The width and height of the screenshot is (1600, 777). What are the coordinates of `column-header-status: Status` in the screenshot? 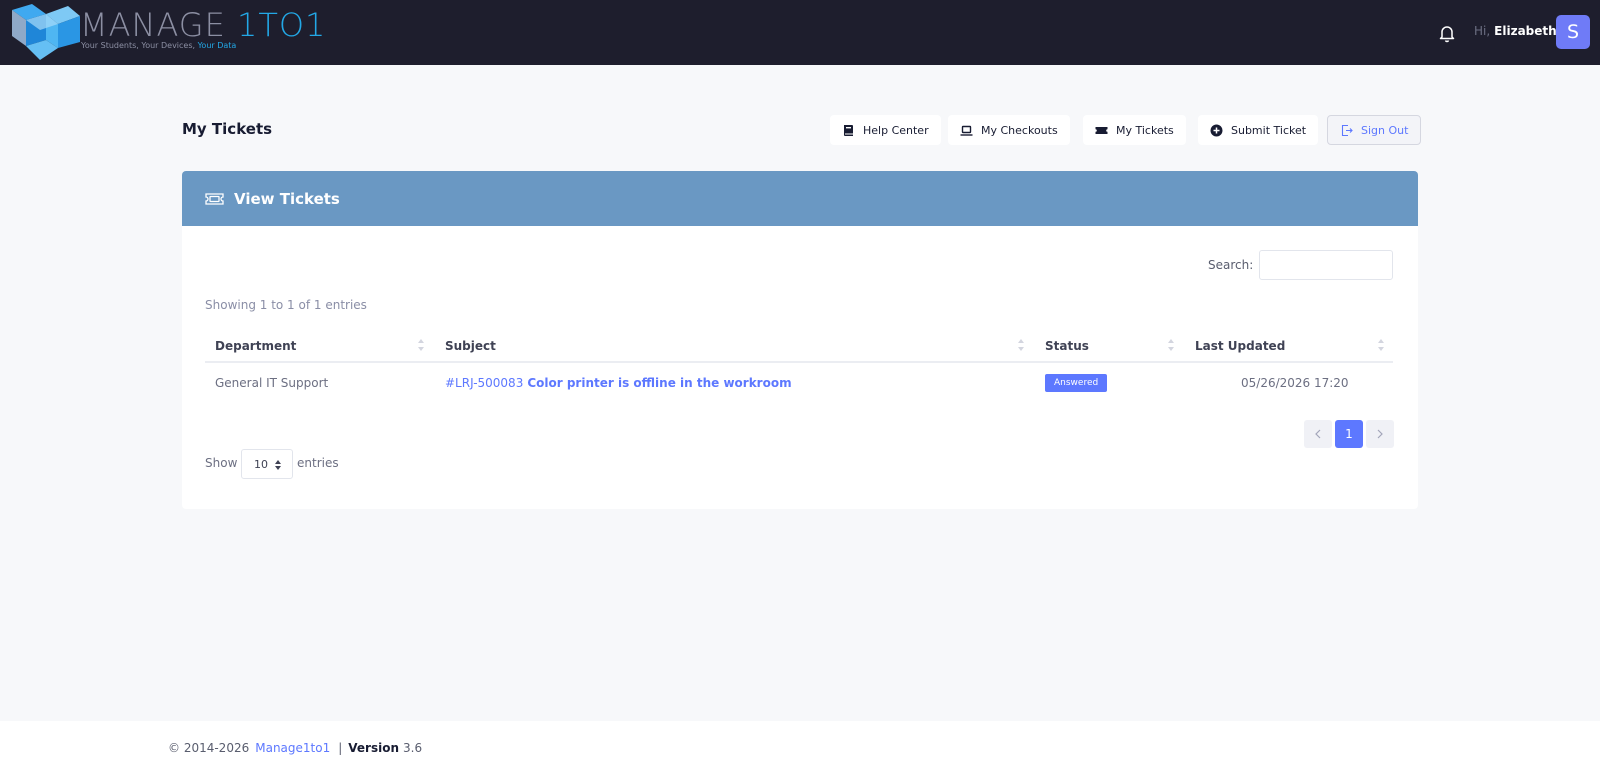 It's located at (1067, 345).